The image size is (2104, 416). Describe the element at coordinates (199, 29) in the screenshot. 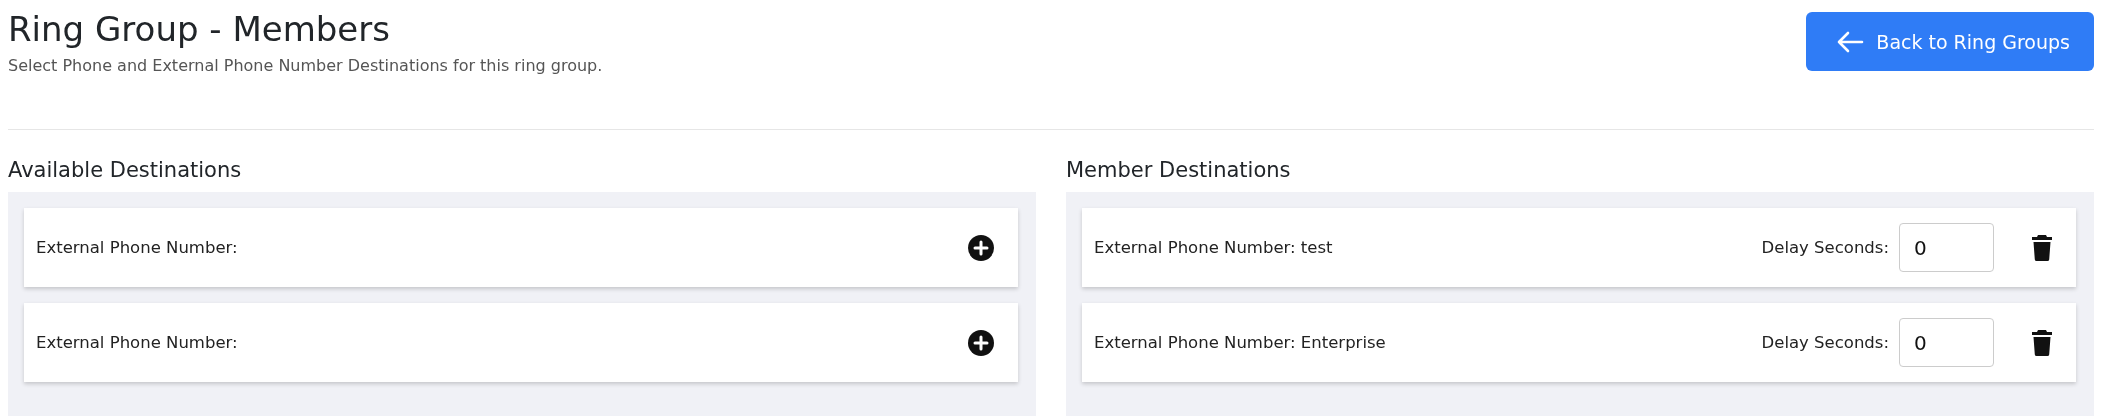

I see `page-title: Ring Group - Members` at that location.